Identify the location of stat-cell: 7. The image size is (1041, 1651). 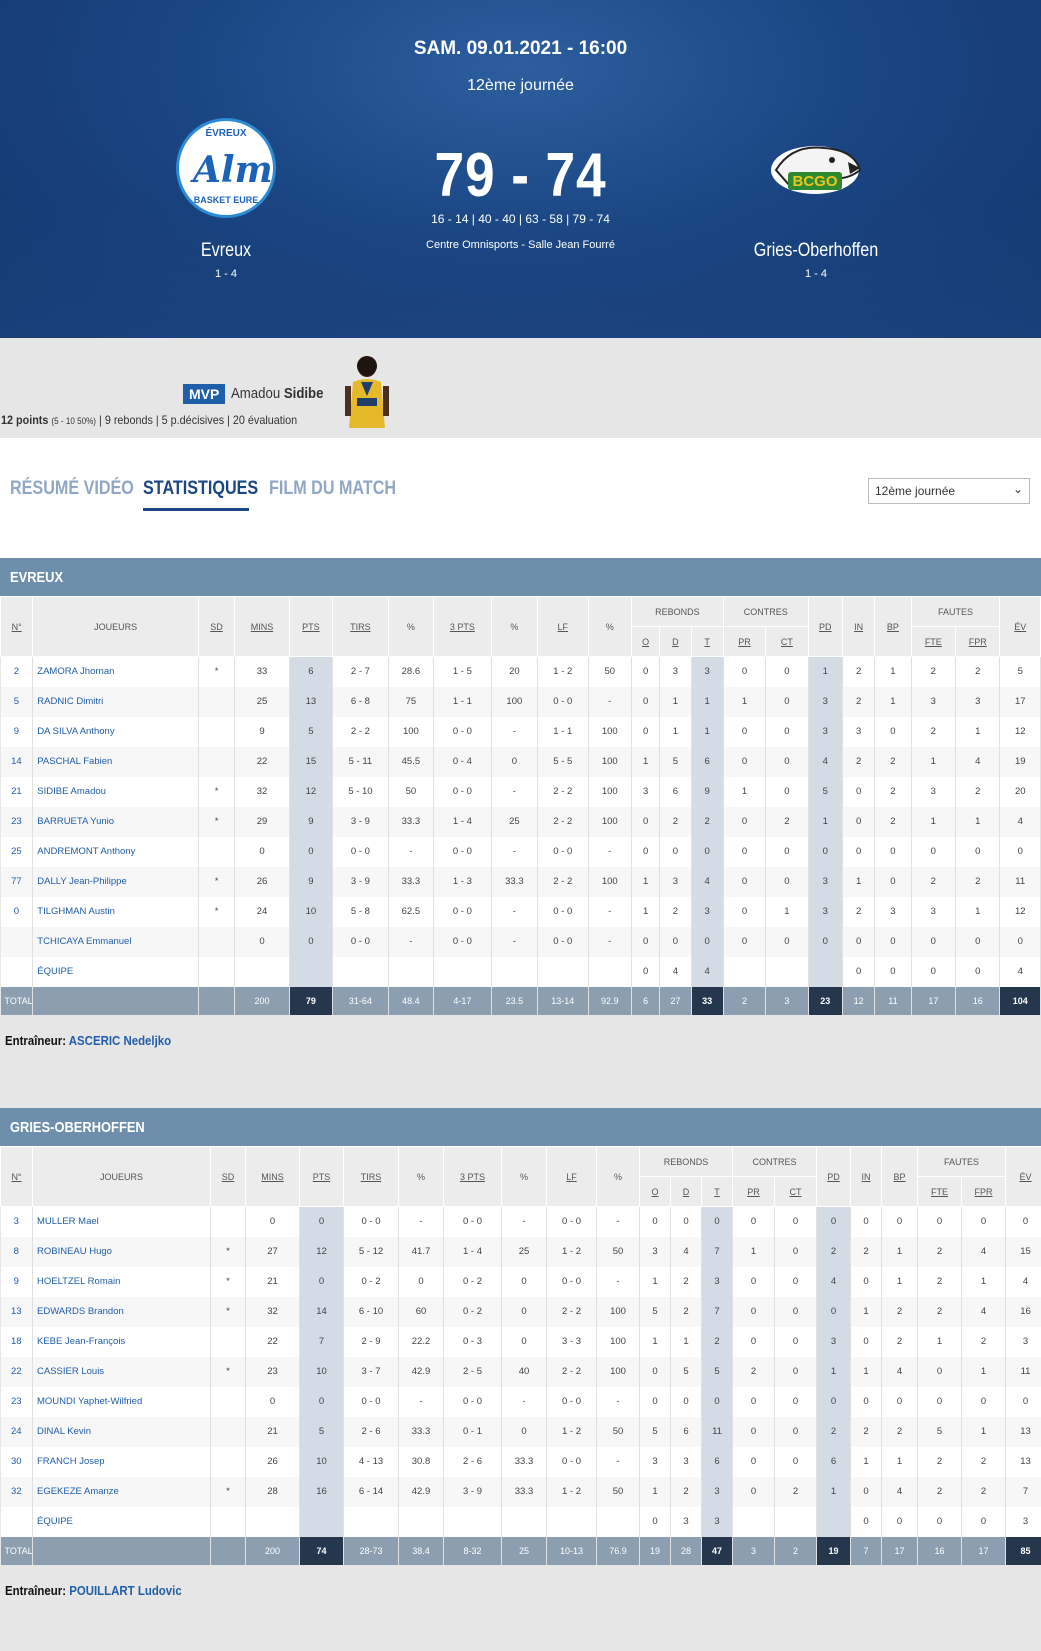
(322, 1342).